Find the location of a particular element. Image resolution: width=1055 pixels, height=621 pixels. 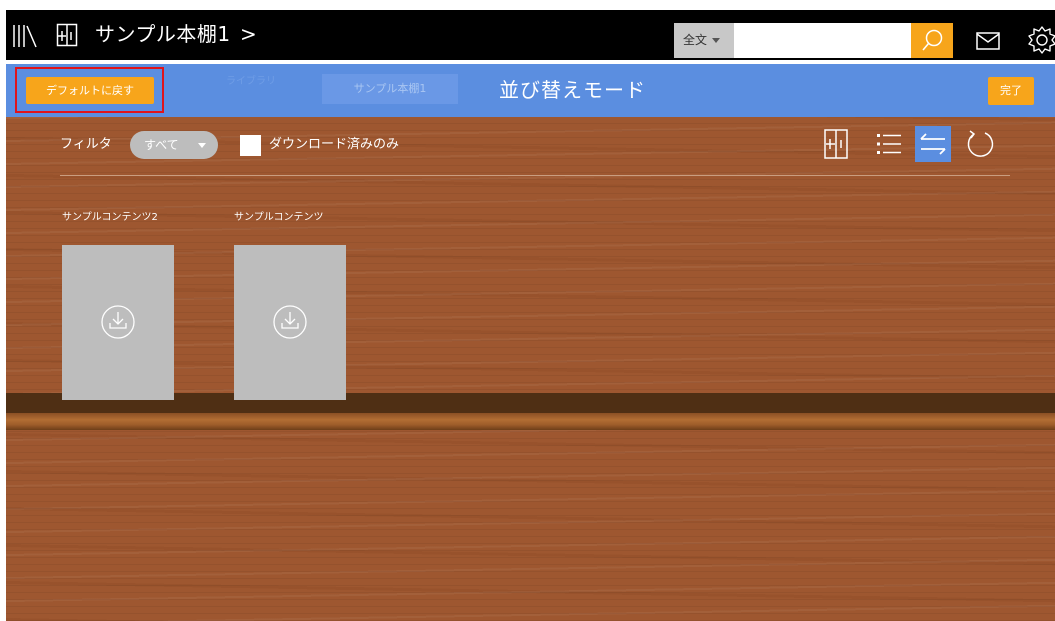

downloaded-only-label: ダウンロード済みのみ is located at coordinates (334, 145).